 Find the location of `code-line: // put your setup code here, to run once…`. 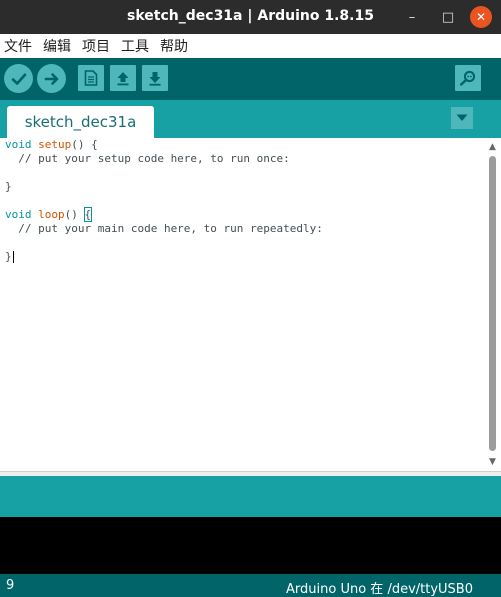

code-line: // put your setup code here, to run once… is located at coordinates (164, 159).